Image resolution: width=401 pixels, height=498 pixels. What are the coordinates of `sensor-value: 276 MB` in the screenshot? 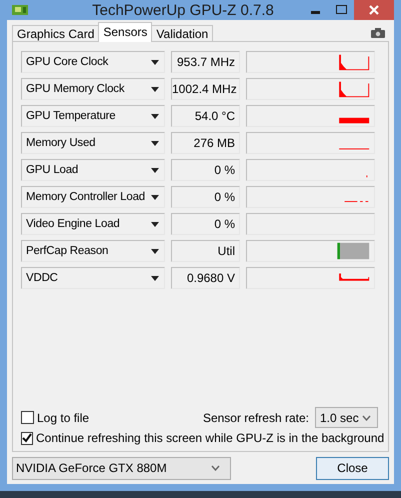 It's located at (205, 143).